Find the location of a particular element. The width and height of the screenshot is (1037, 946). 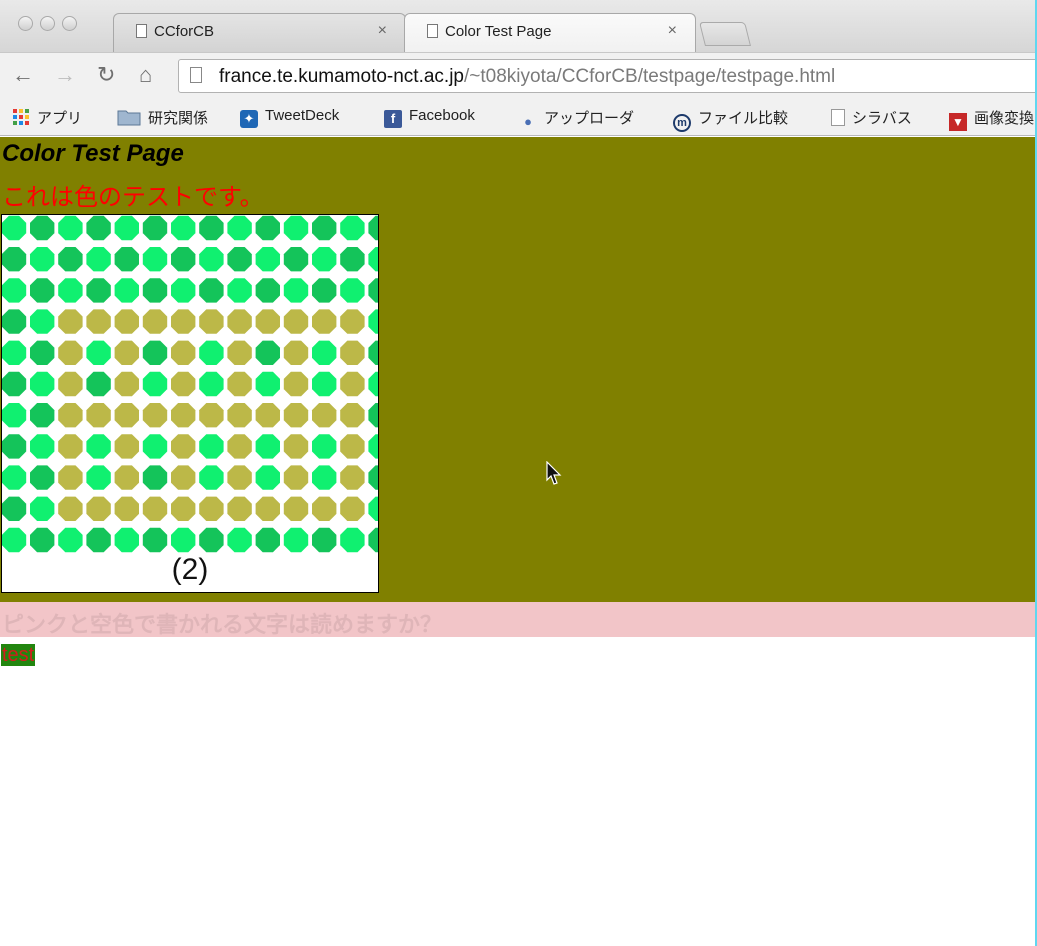

bookmark-file-compare: m ファイル比較 is located at coordinates (730, 119).